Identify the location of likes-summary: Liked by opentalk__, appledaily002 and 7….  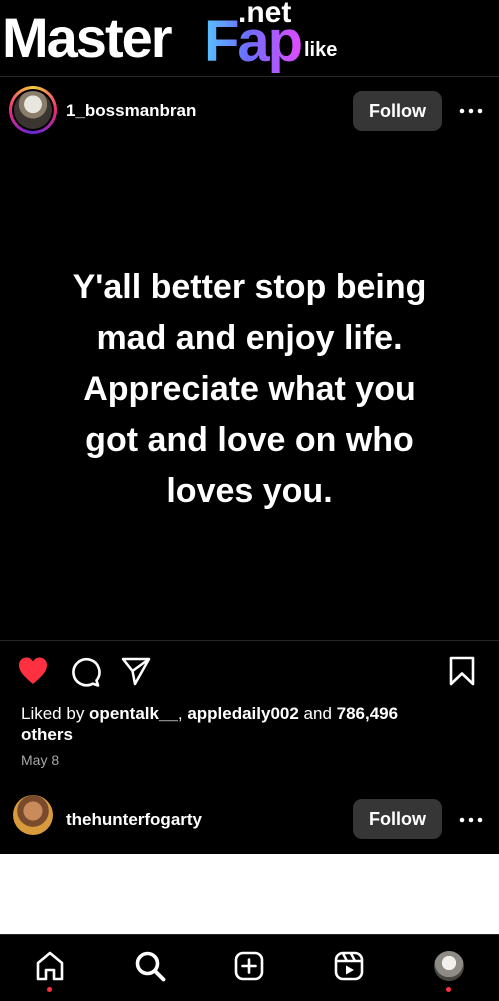
(251, 724).